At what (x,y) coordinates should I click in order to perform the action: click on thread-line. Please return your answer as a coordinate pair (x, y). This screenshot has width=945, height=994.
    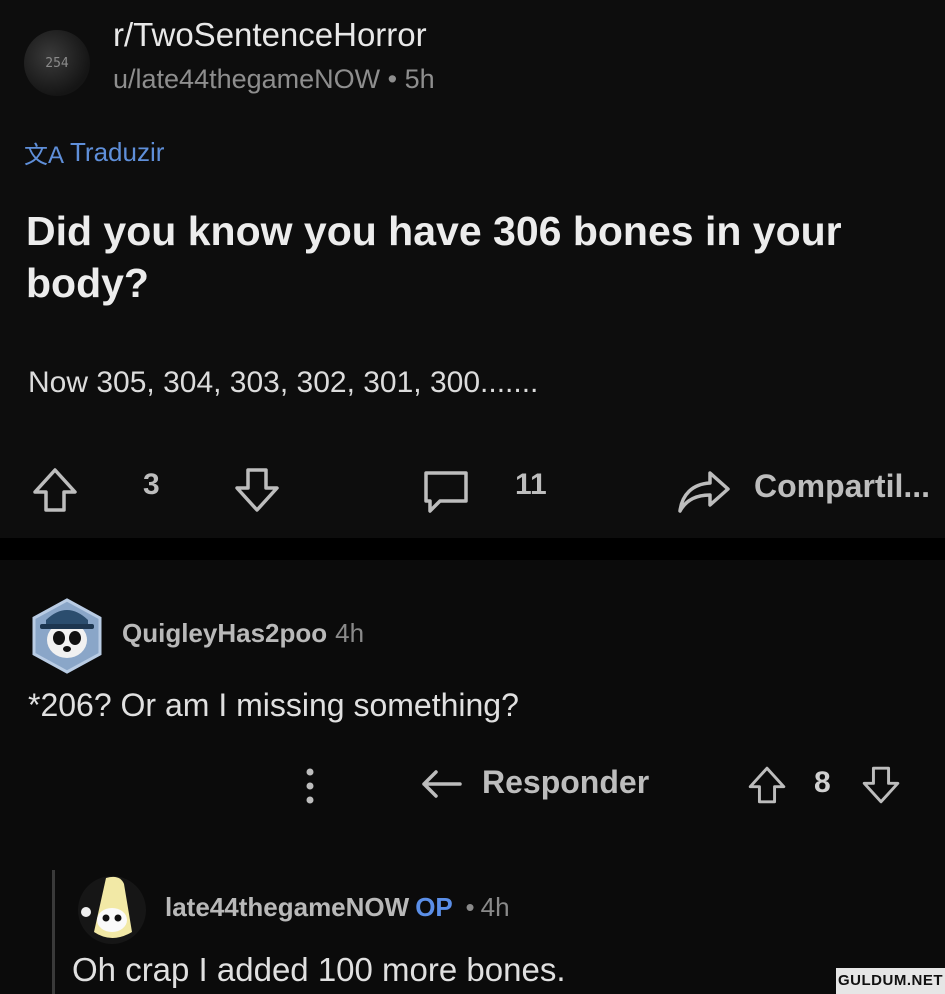
    Looking at the image, I should click on (53, 932).